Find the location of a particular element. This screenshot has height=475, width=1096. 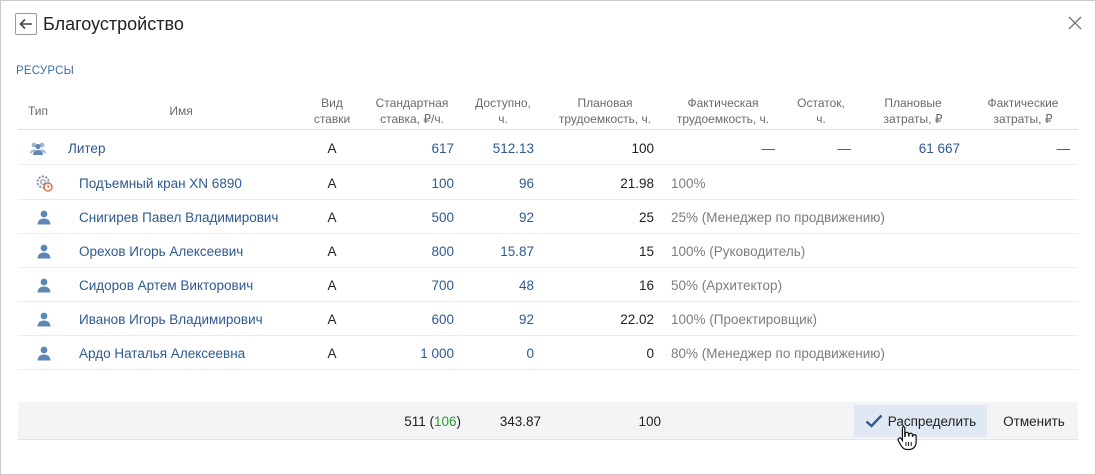

standard-rate: 600 is located at coordinates (416, 319).